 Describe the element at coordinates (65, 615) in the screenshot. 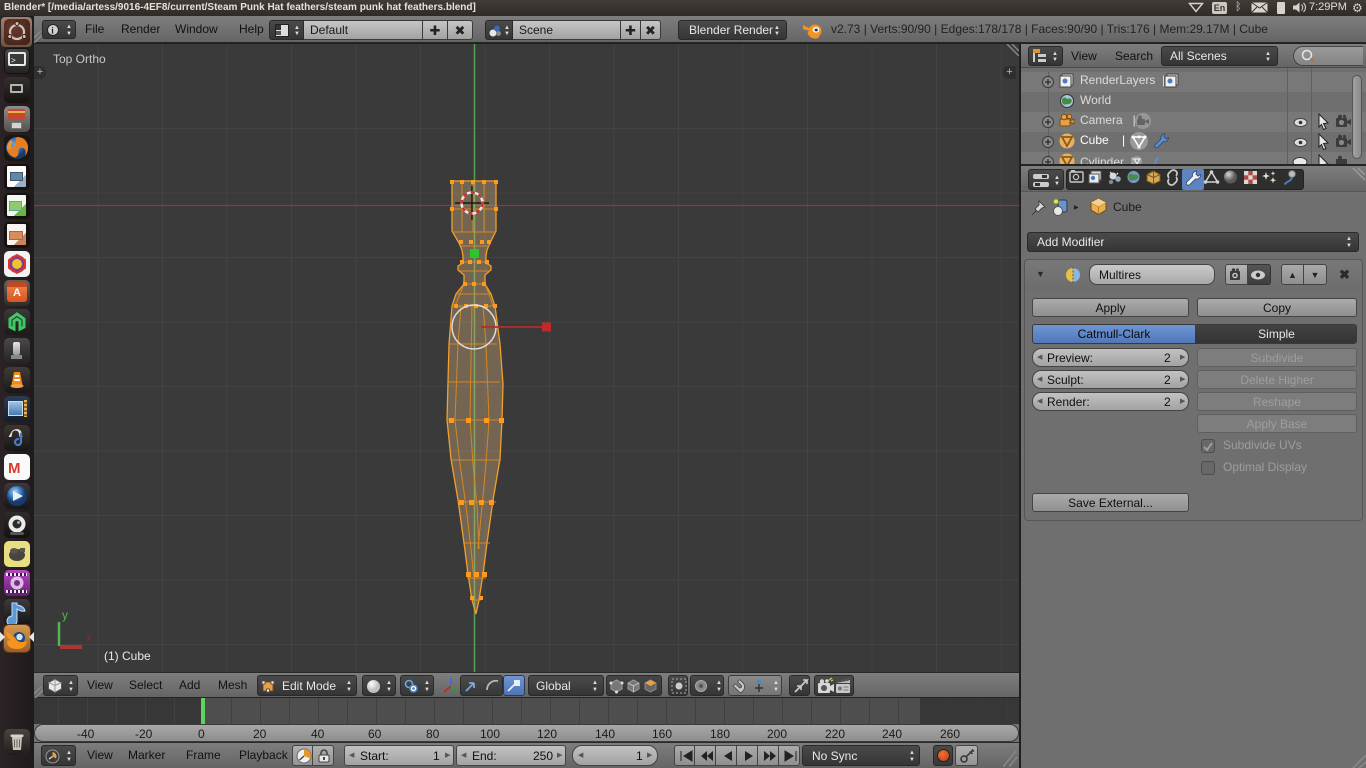

I see `svg-text: y` at that location.